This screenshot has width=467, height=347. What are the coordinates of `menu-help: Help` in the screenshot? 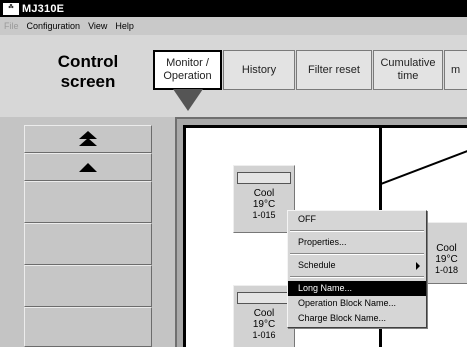 It's located at (124, 26).